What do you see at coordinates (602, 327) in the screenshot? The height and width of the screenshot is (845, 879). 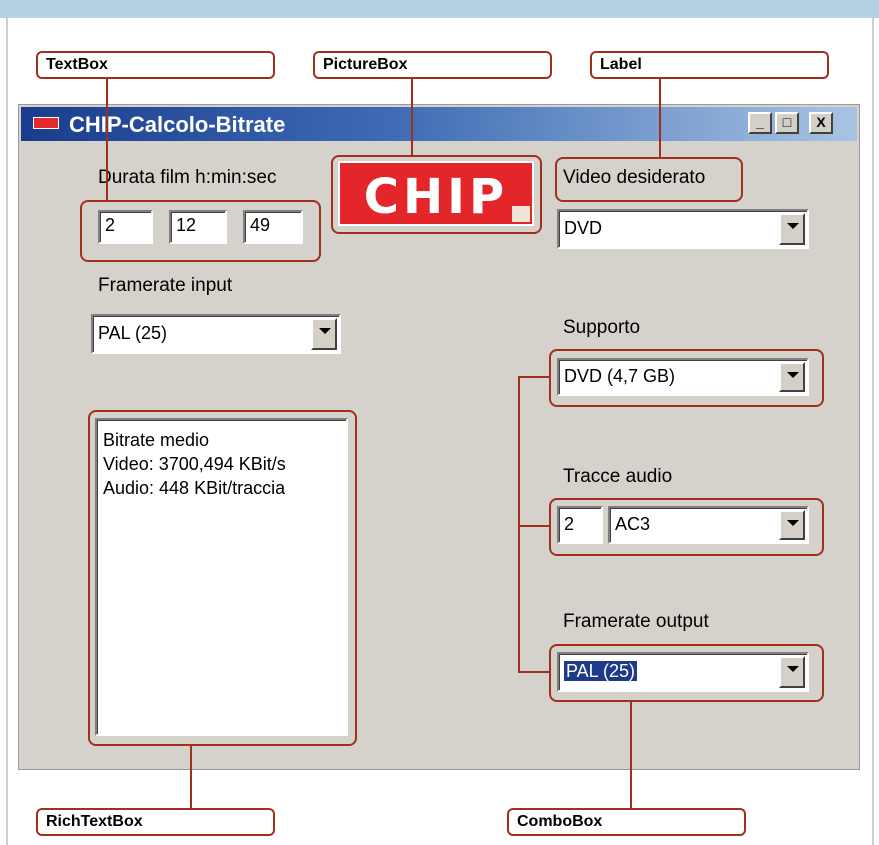 I see `supporto-label: Supporto` at bounding box center [602, 327].